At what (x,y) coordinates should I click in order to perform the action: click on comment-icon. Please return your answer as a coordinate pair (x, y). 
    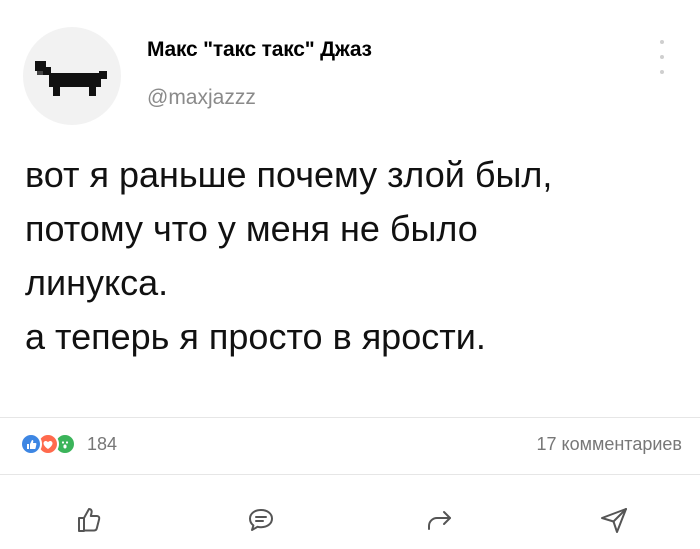
    Looking at the image, I should click on (261, 520).